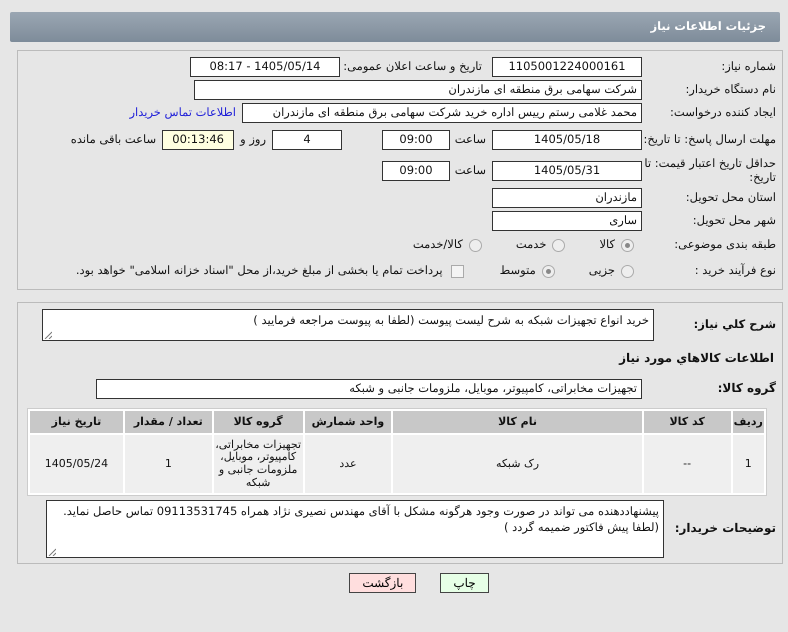  What do you see at coordinates (723, 113) in the screenshot?
I see `field-label: ایجاد کننده درخواست:` at bounding box center [723, 113].